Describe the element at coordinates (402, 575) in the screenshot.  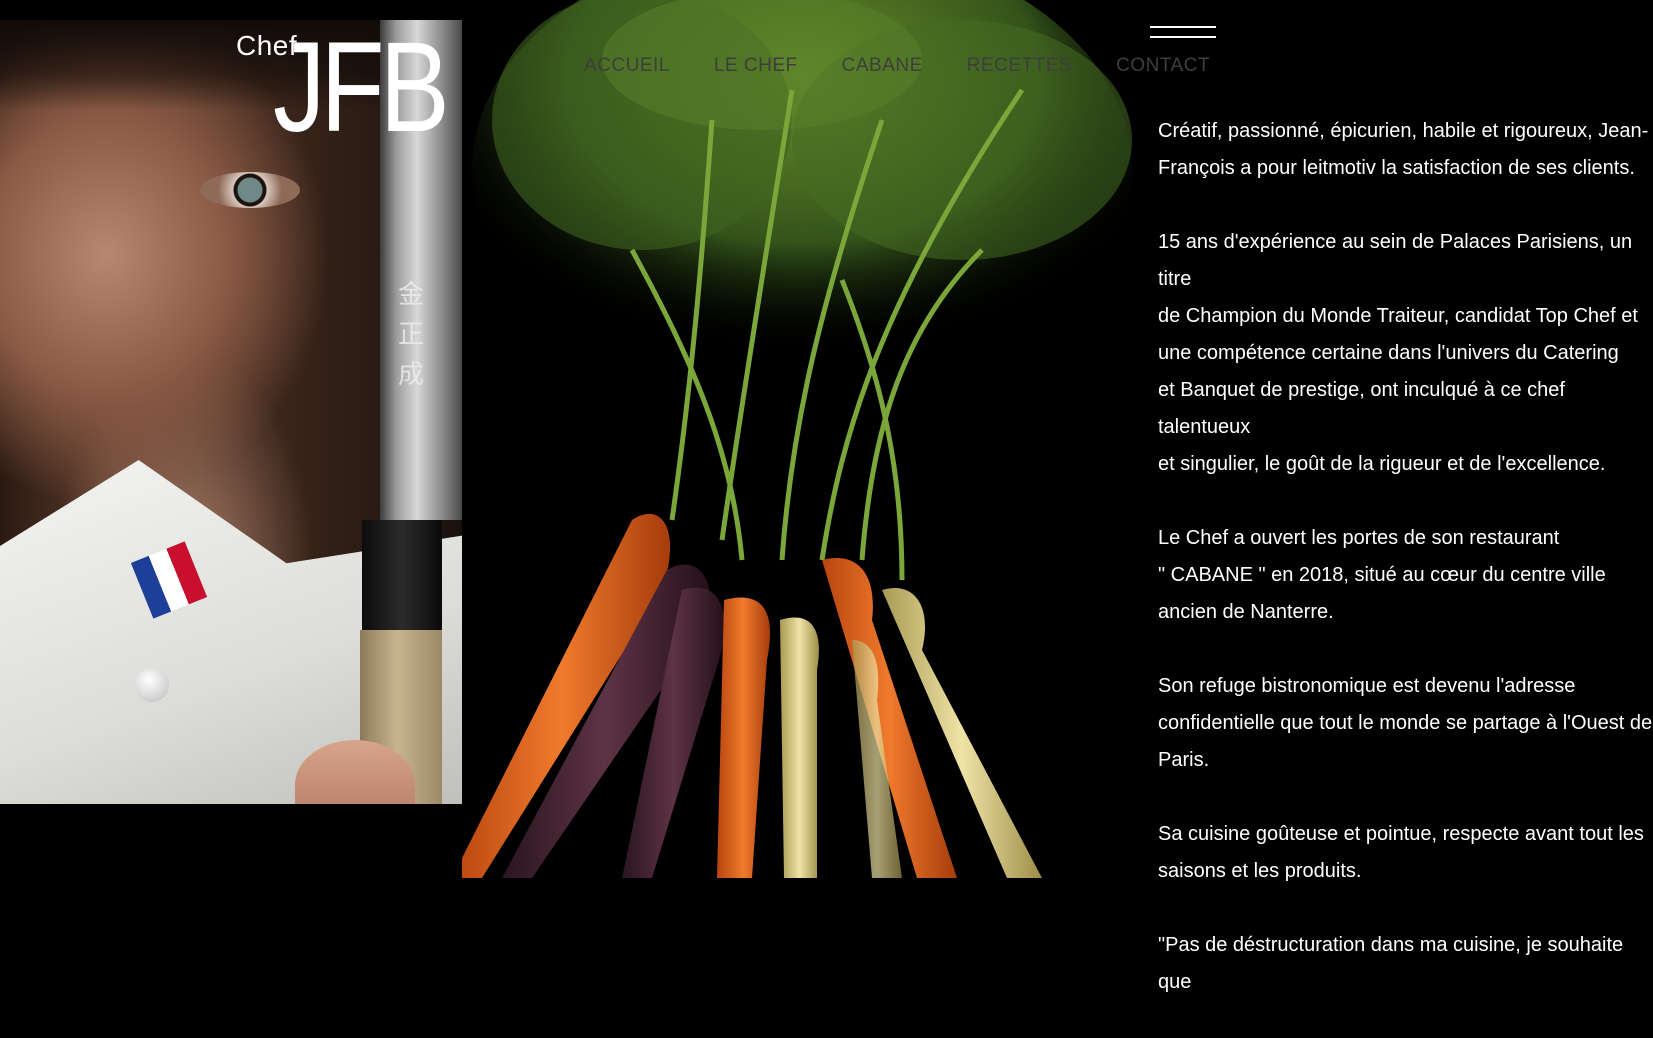
I see `knife-bolster` at that location.